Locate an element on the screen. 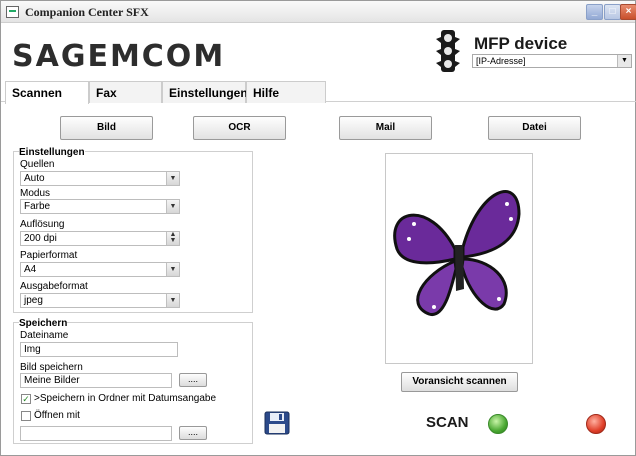  ausgabeformat-label: Ausgabeformat is located at coordinates (54, 286).